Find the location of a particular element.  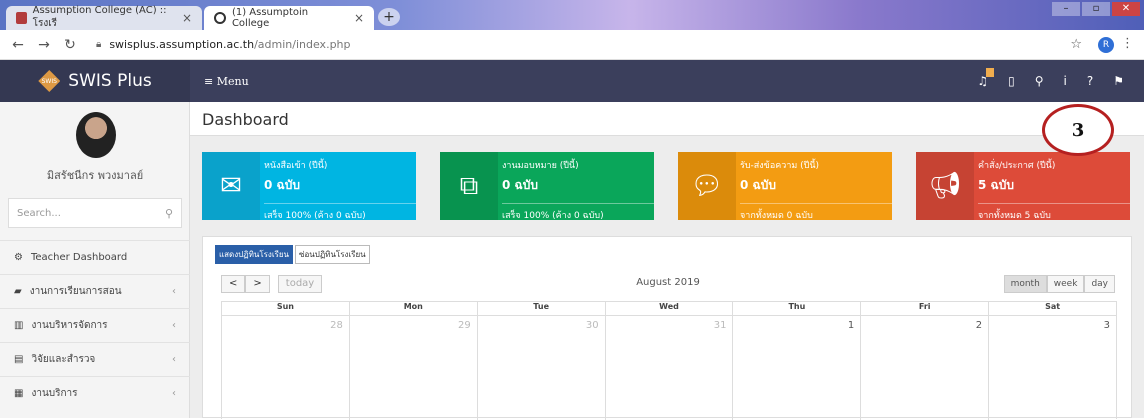

weekday-label: Tue is located at coordinates (540, 308).